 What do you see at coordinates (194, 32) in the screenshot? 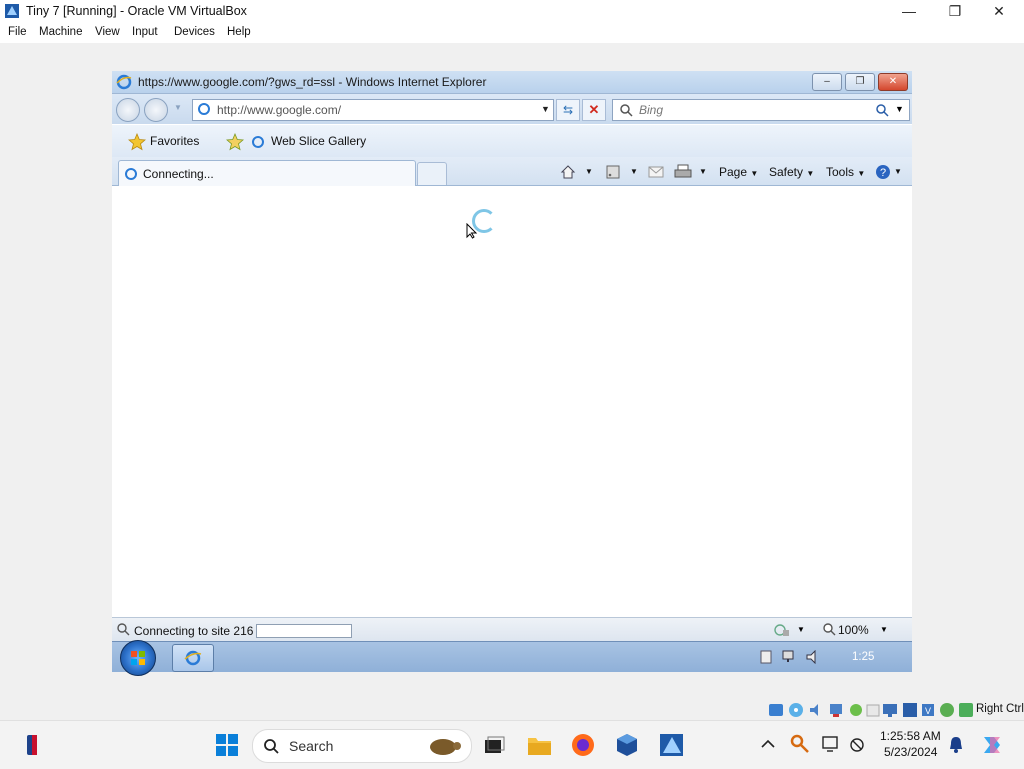
I see `menu-devices: Devices` at bounding box center [194, 32].